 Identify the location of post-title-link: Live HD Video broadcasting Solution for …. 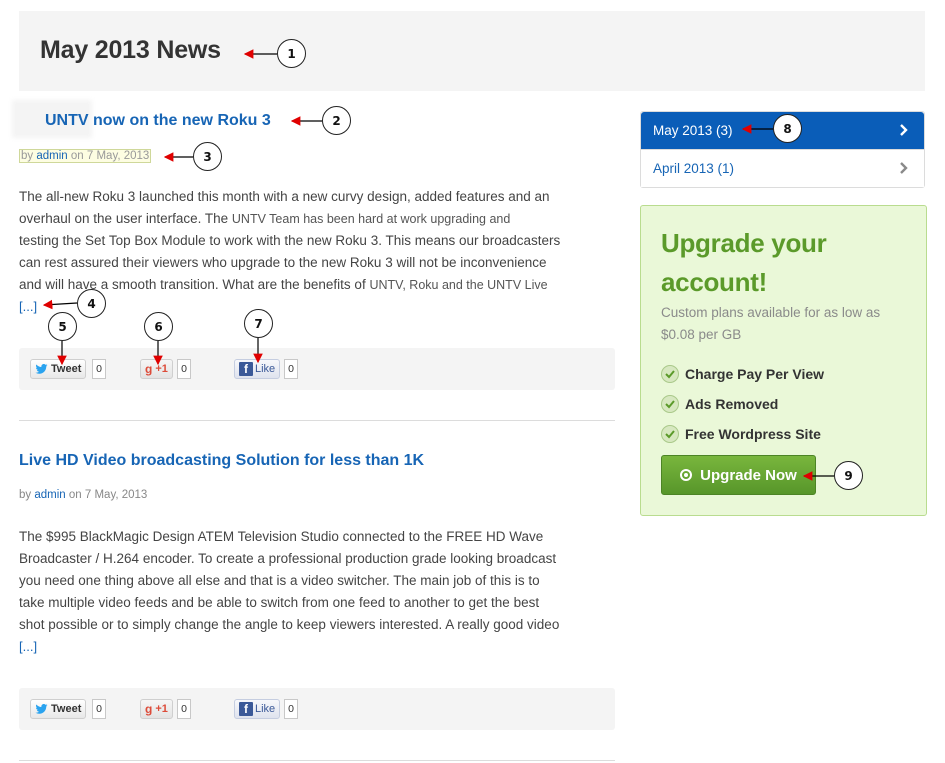
(221, 461).